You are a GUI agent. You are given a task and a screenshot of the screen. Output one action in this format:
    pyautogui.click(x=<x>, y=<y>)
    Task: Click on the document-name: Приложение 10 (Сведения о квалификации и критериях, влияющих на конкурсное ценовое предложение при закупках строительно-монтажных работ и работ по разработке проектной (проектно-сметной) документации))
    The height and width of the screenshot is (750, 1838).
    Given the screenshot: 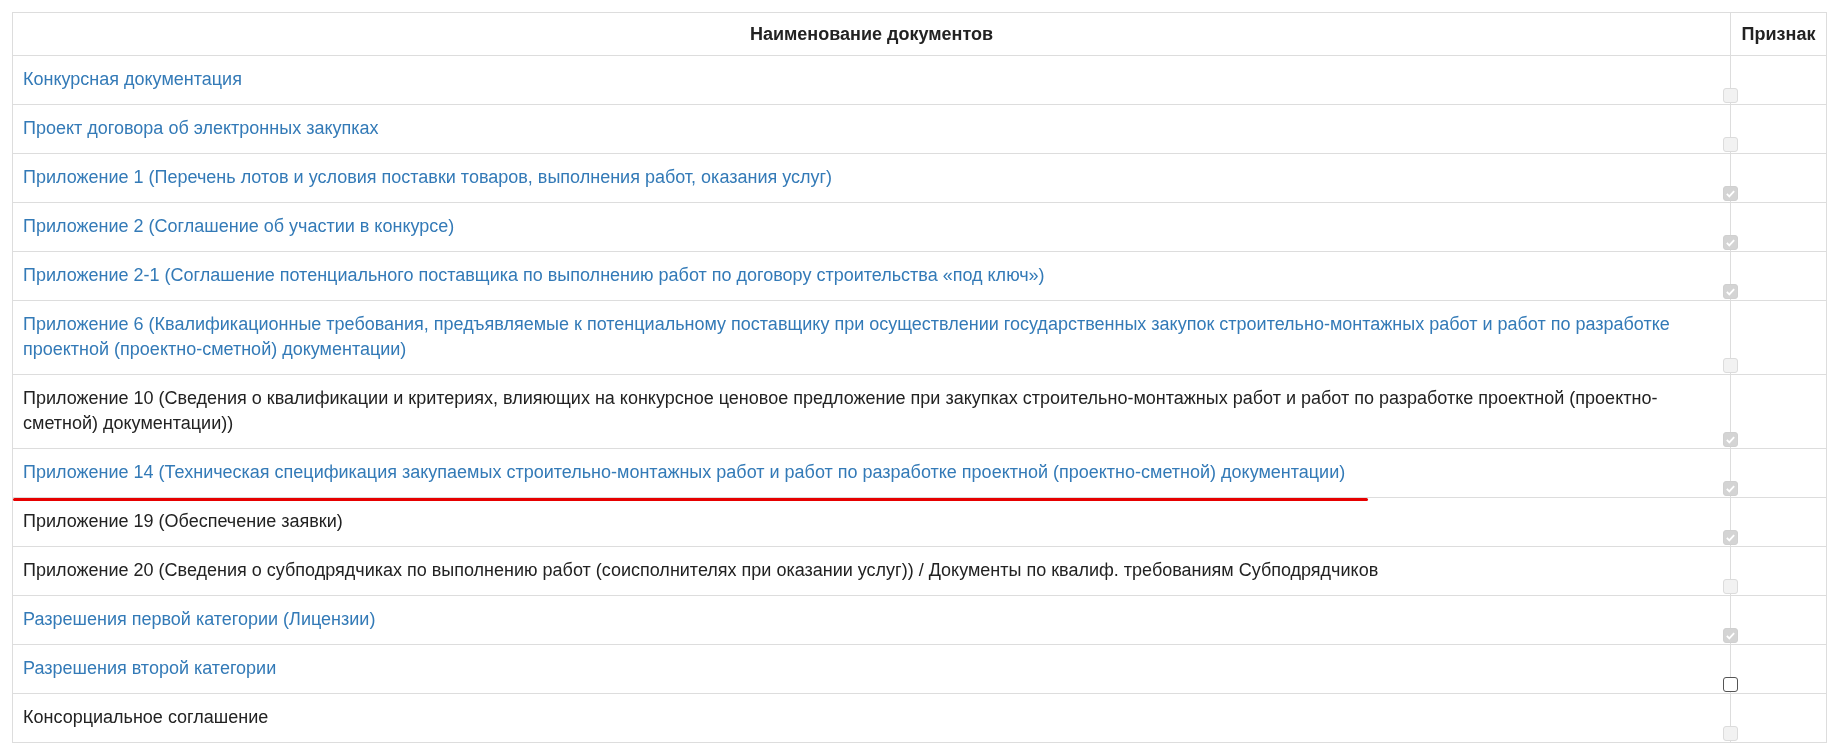 What is the action you would take?
    pyautogui.click(x=841, y=411)
    